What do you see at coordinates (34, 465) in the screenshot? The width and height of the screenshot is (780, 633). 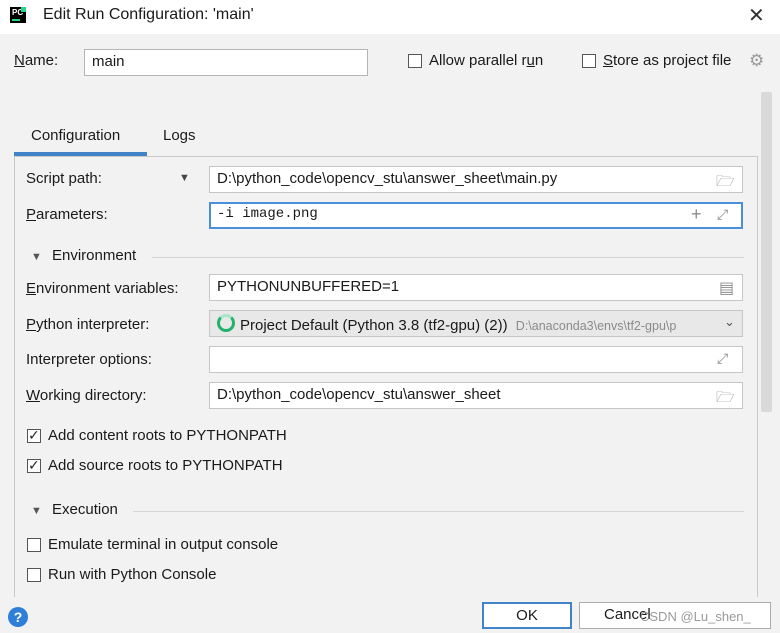 I see `add-source-roots-checkbox` at bounding box center [34, 465].